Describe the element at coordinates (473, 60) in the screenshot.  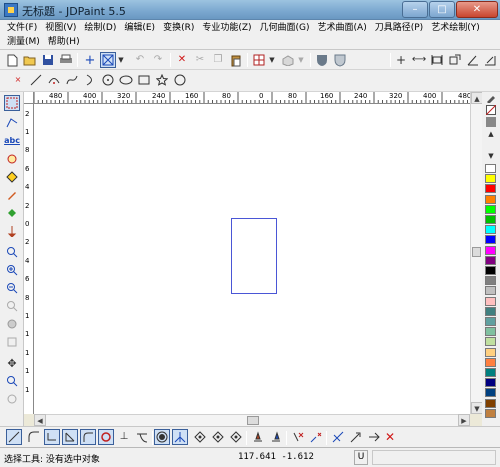
I see `angle-icon` at that location.